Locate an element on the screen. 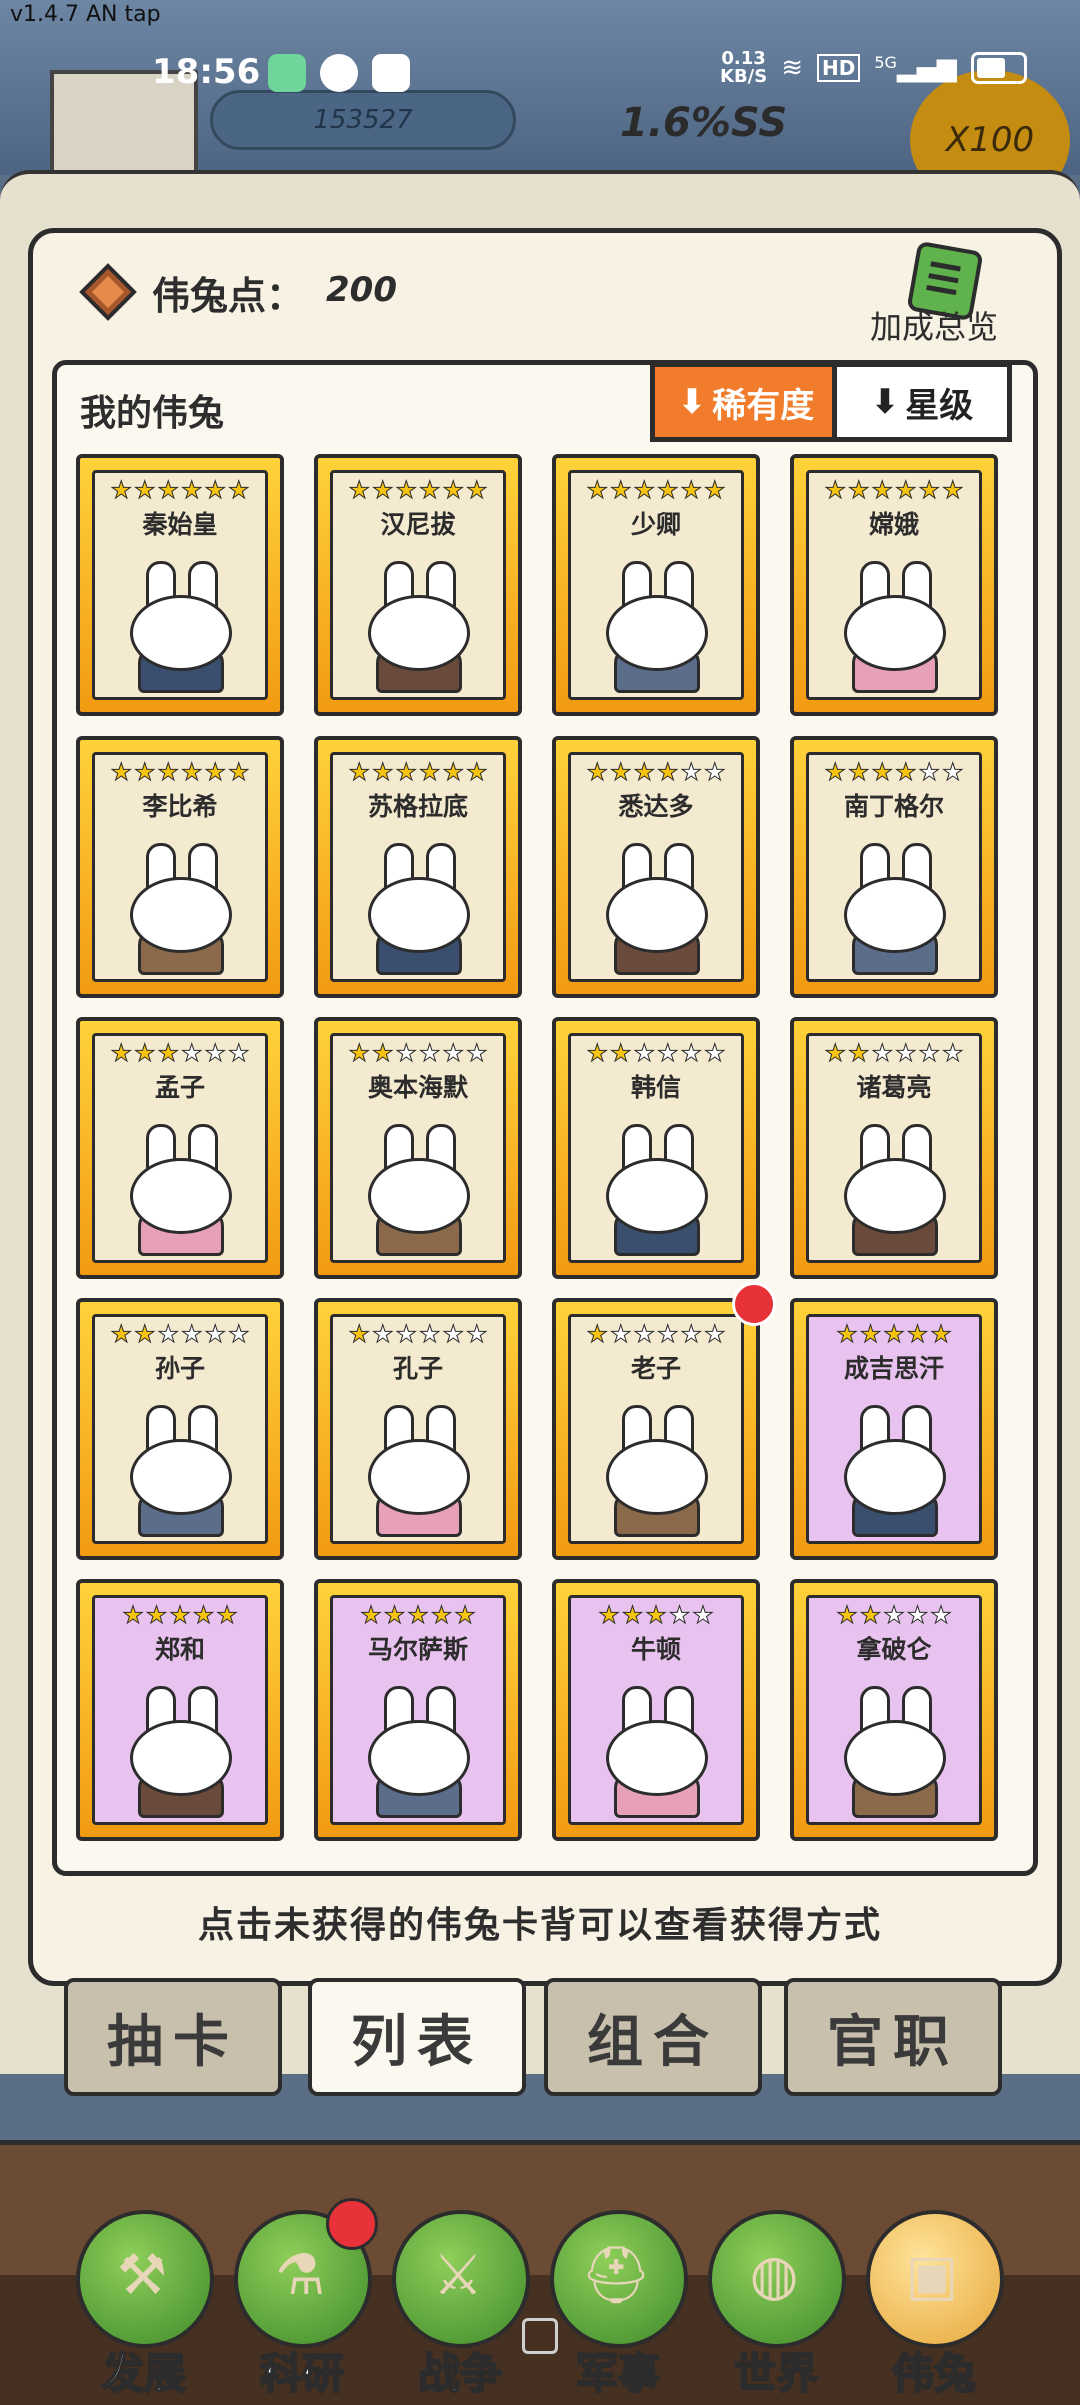 This screenshot has height=2405, width=1080. hero-card: ★ ★ ★ ★ ★ ★ 悉达多 is located at coordinates (656, 867).